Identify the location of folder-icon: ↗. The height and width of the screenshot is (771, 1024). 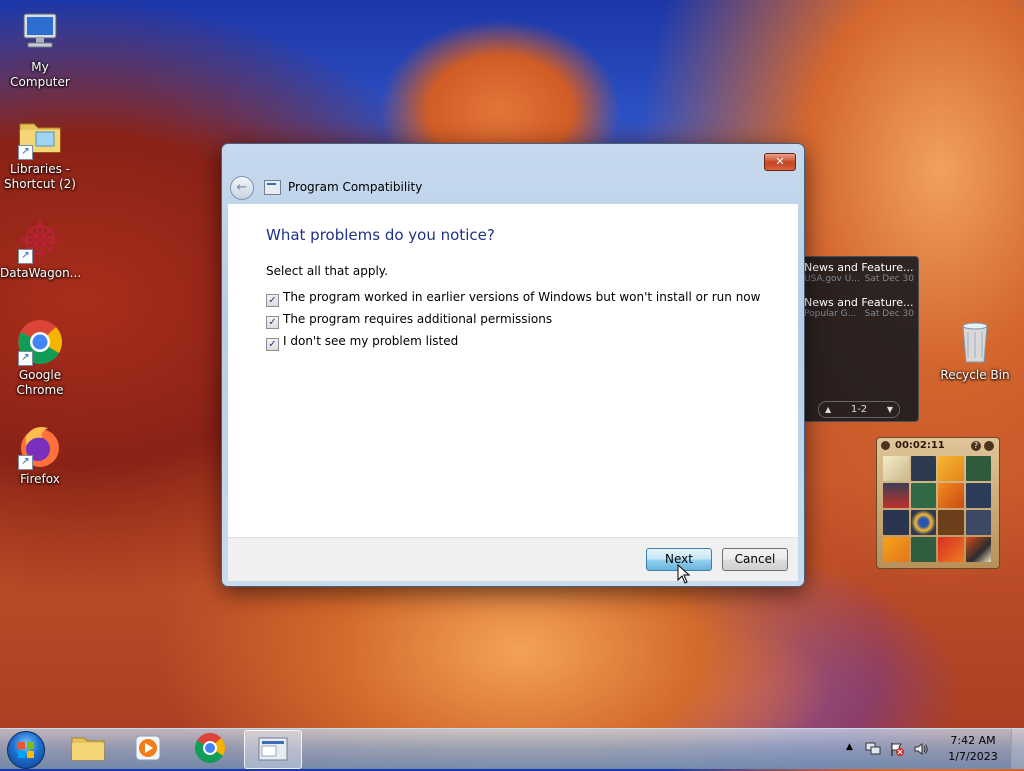
(40, 136).